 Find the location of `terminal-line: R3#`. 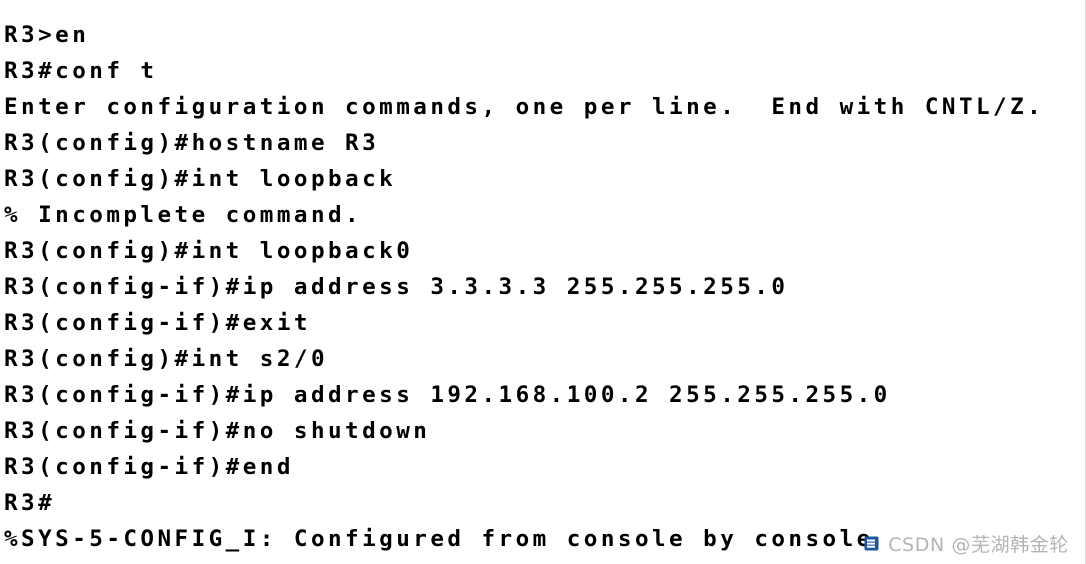

terminal-line: R3# is located at coordinates (30, 503).